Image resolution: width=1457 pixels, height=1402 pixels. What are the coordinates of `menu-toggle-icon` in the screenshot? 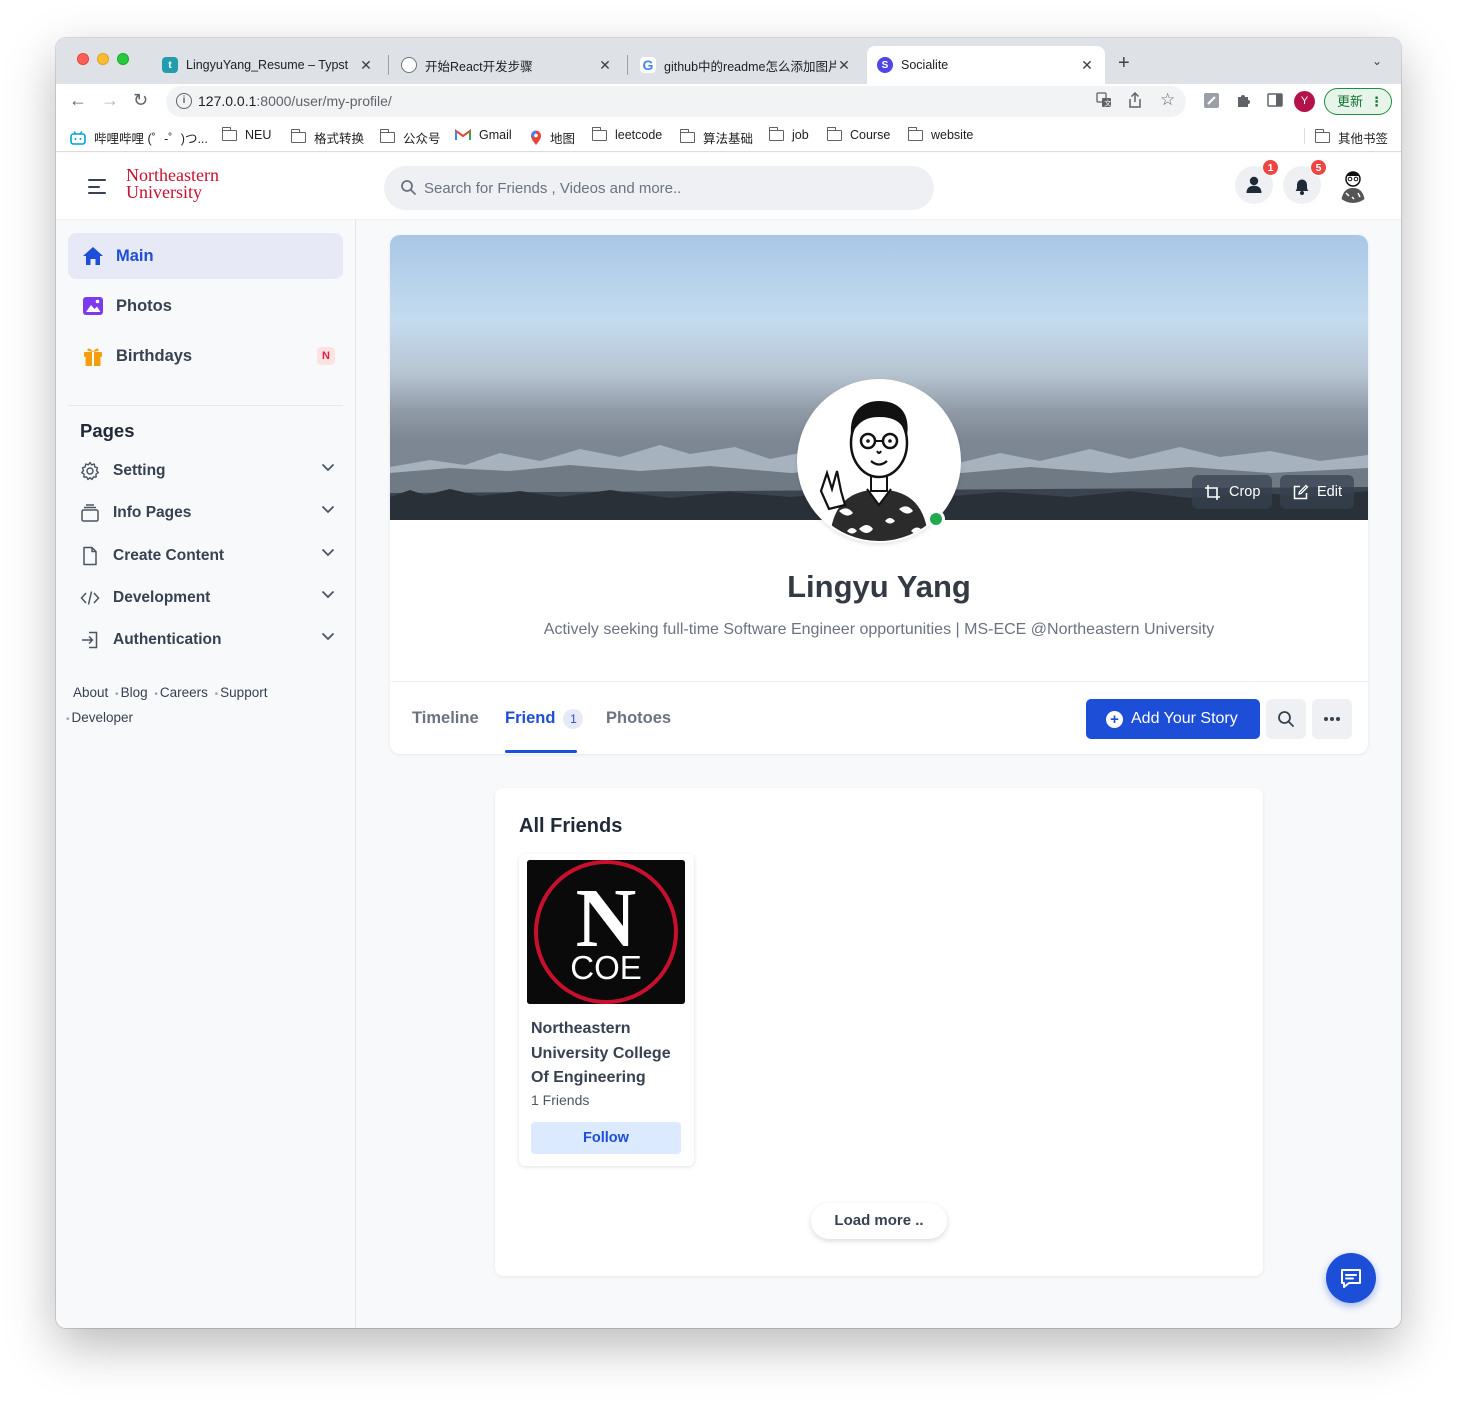 It's located at (97, 186).